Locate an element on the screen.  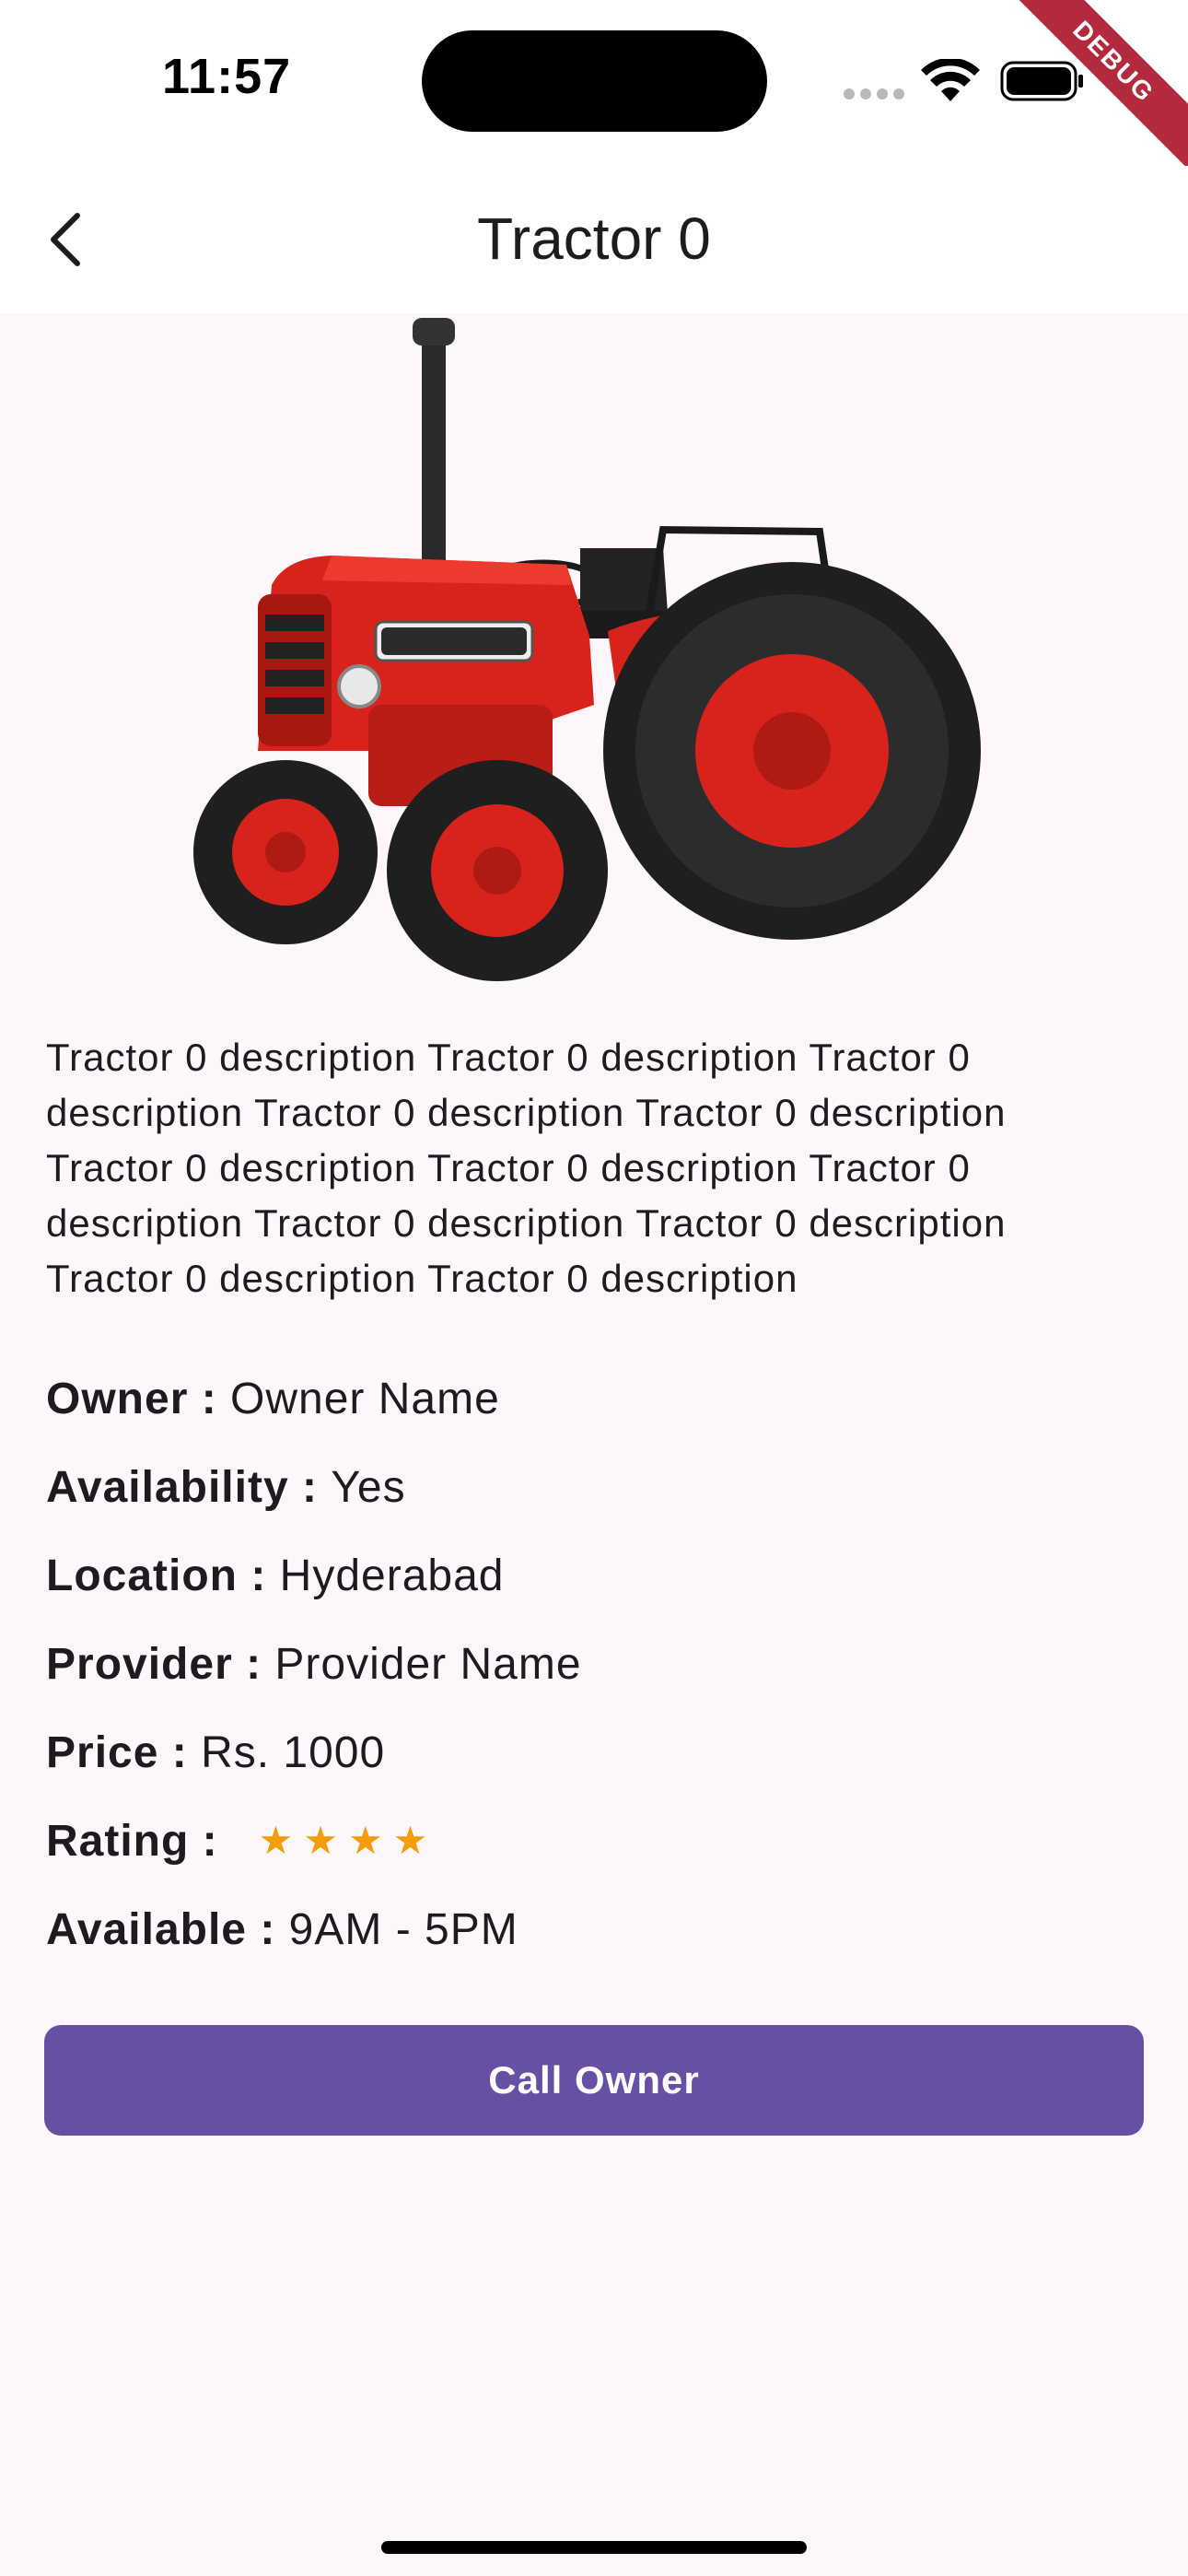
detail-owner: Owner : Owner Name is located at coordinates (594, 1398).